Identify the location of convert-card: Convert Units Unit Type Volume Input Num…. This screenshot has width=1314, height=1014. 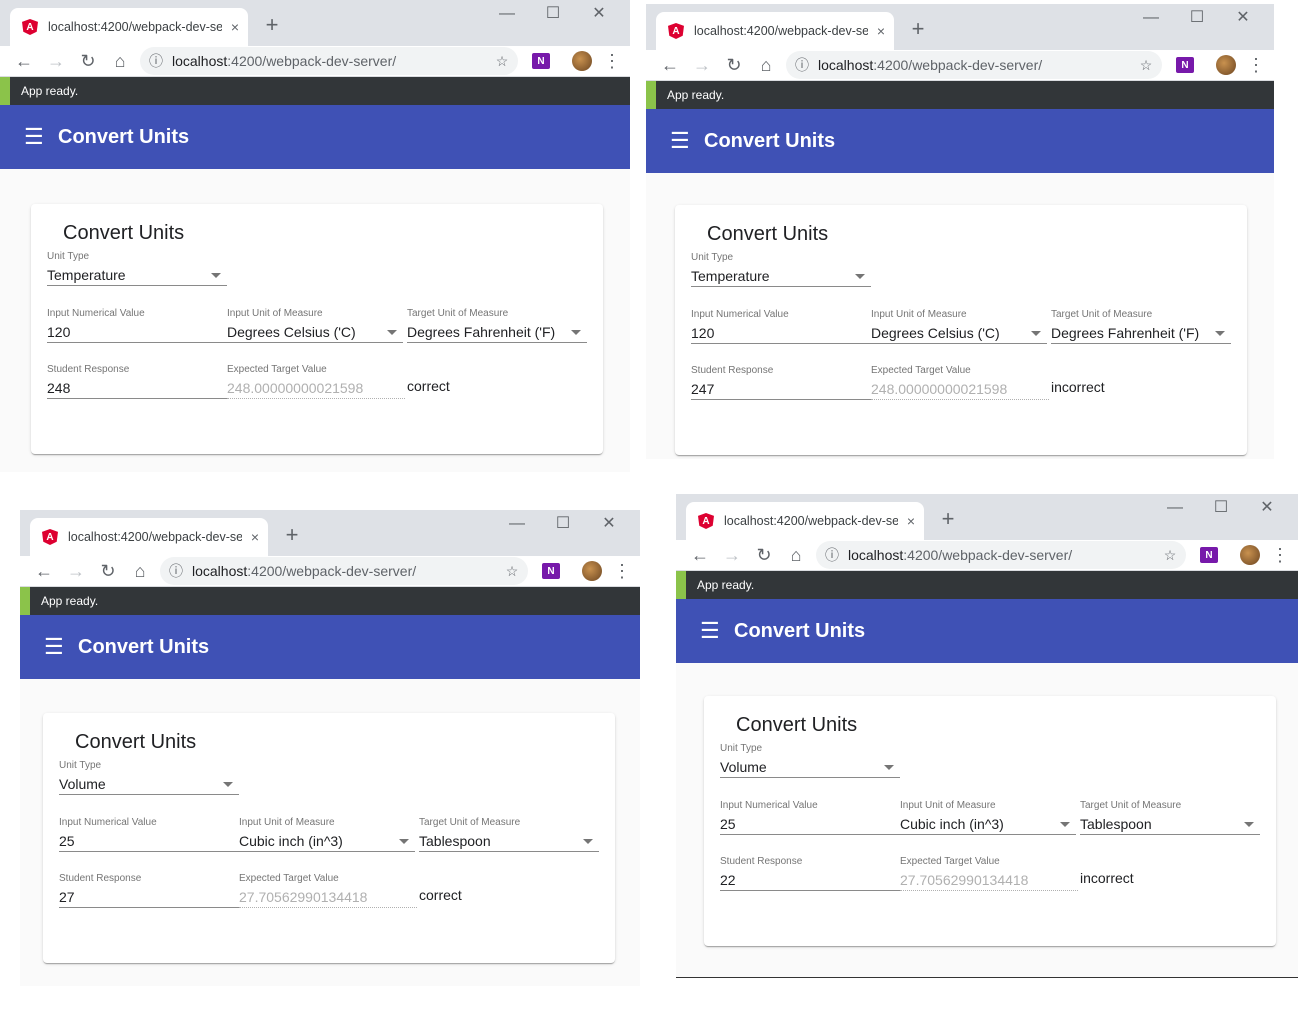
(990, 821).